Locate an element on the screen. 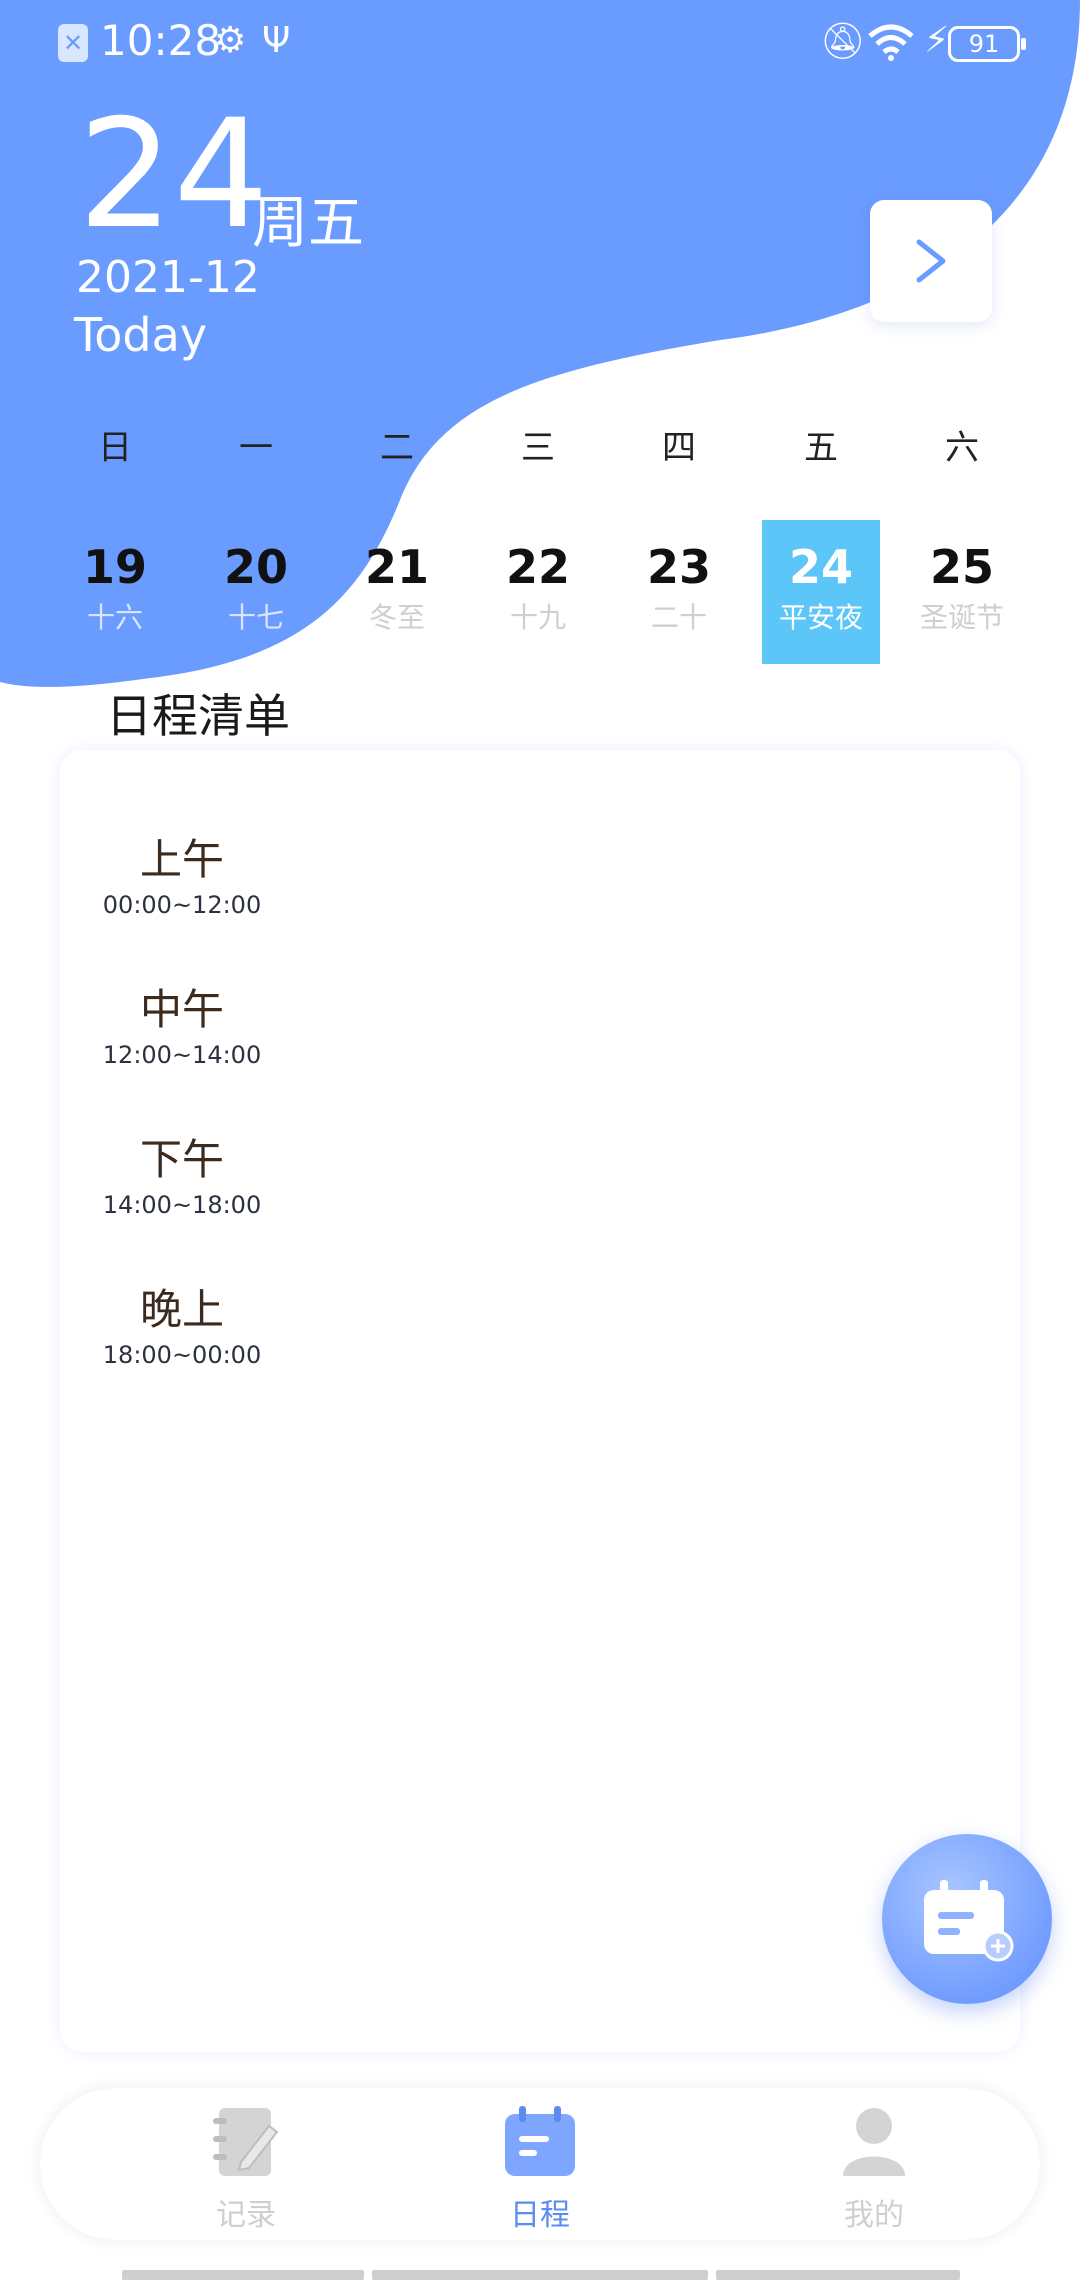  day-cell: 20 十七 is located at coordinates (256, 592).